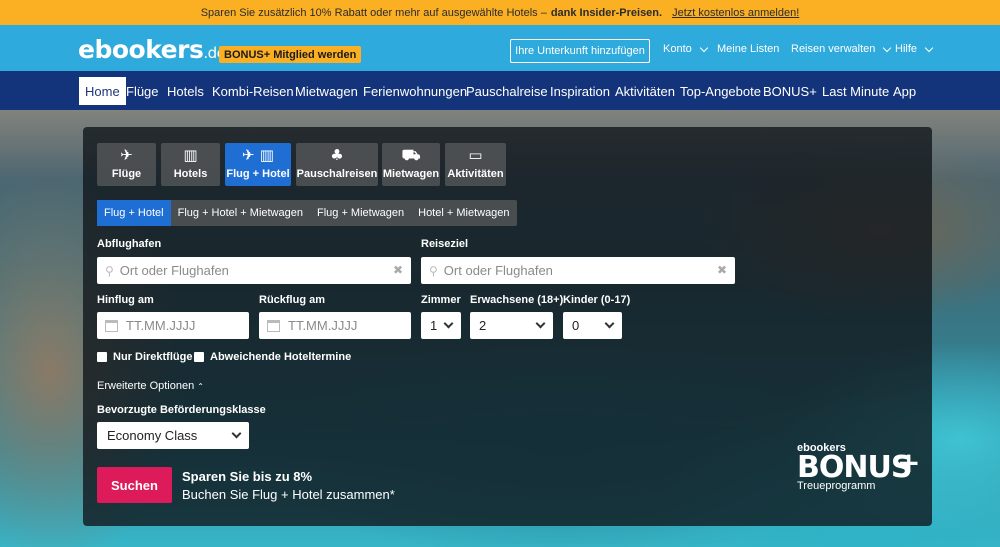 The height and width of the screenshot is (547, 1000). I want to click on nav-item-pauschalreise: Pauschalreise, so click(507, 91).